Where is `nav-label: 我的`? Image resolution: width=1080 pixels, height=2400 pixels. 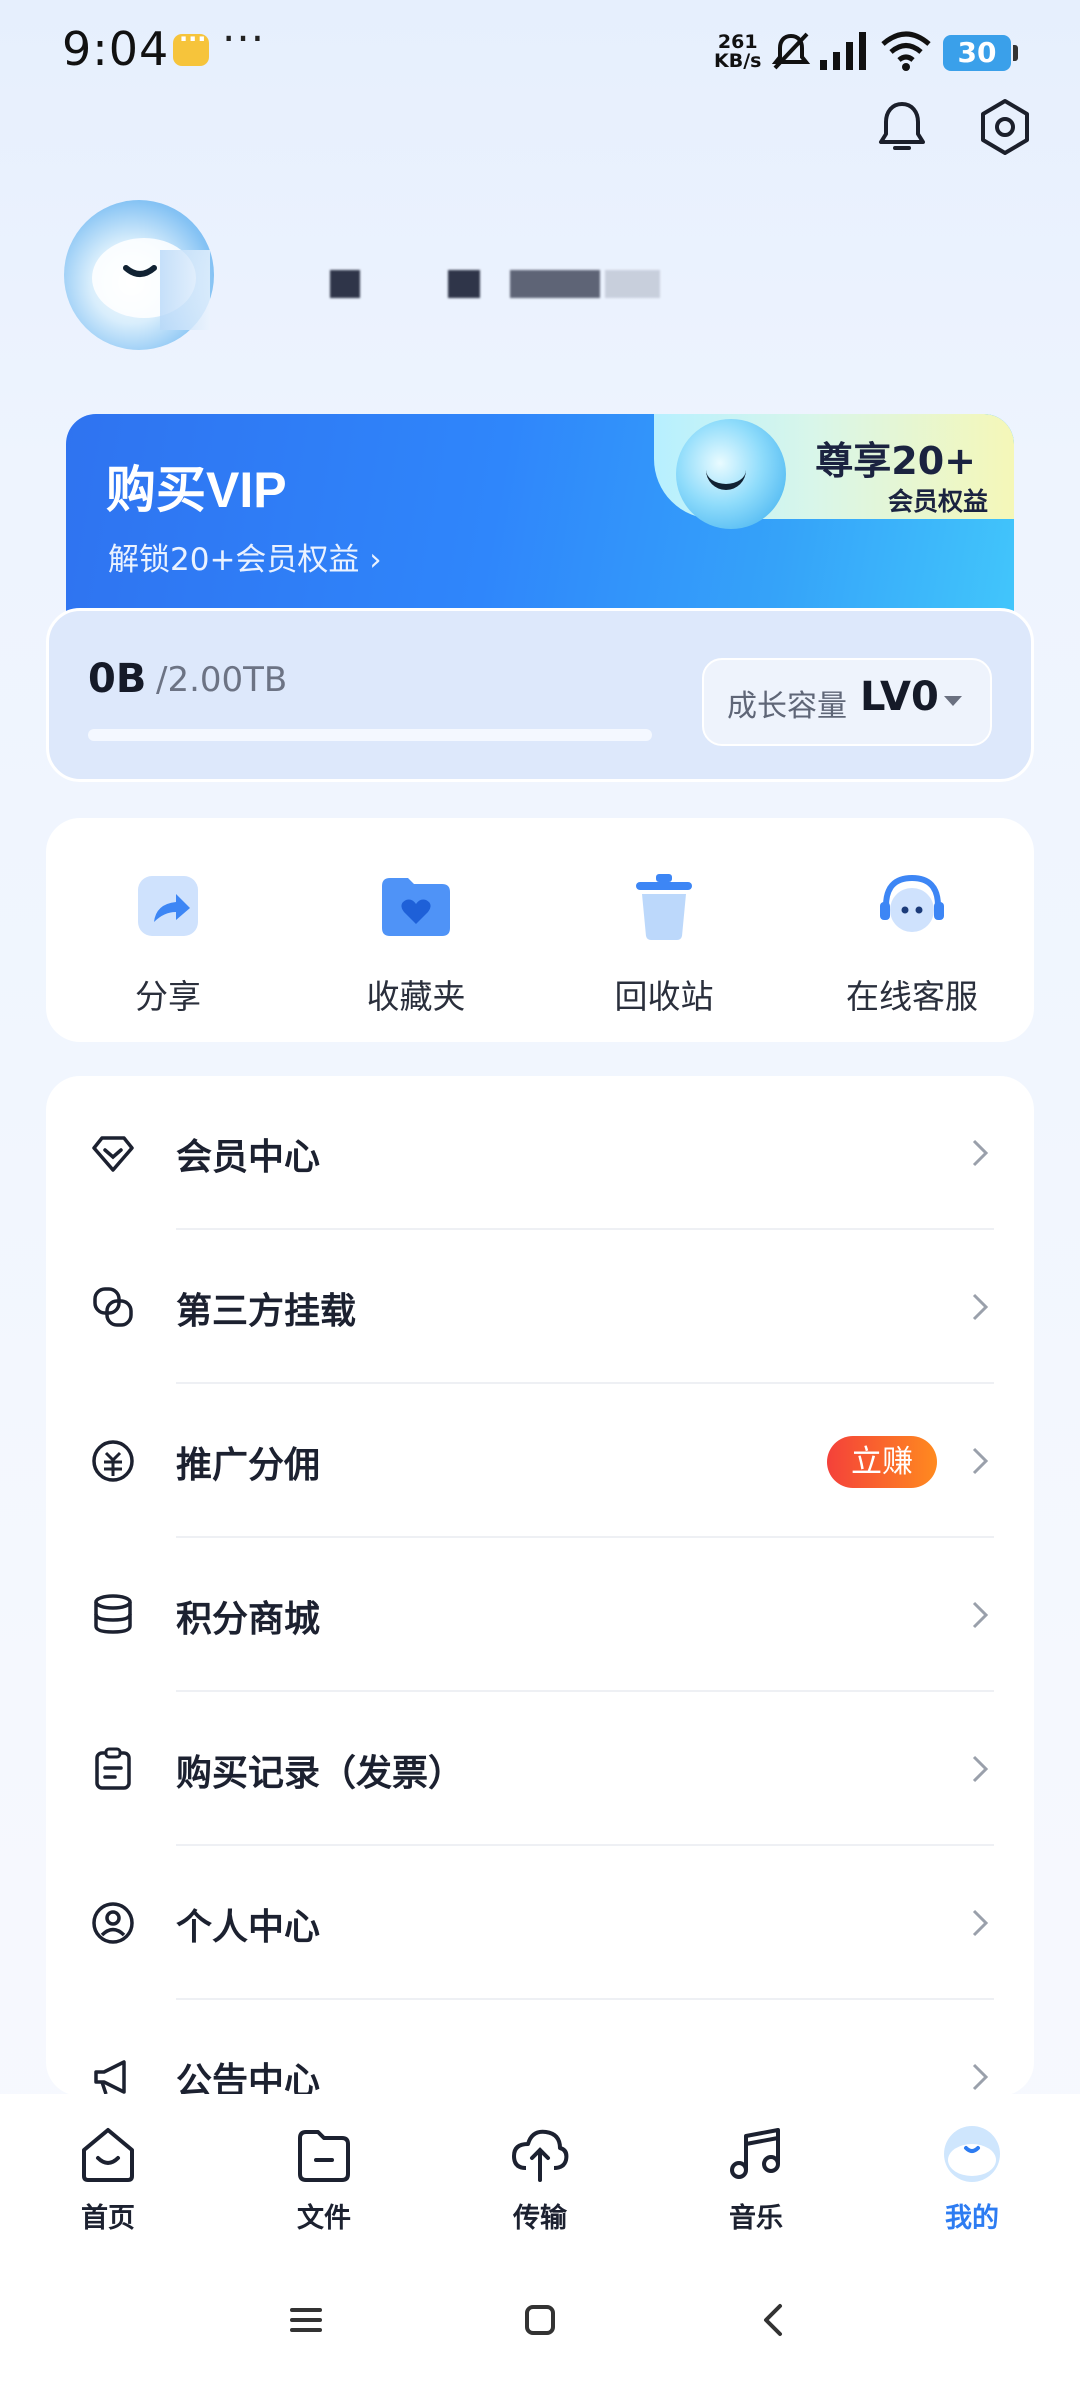
nav-label: 我的 is located at coordinates (972, 2218).